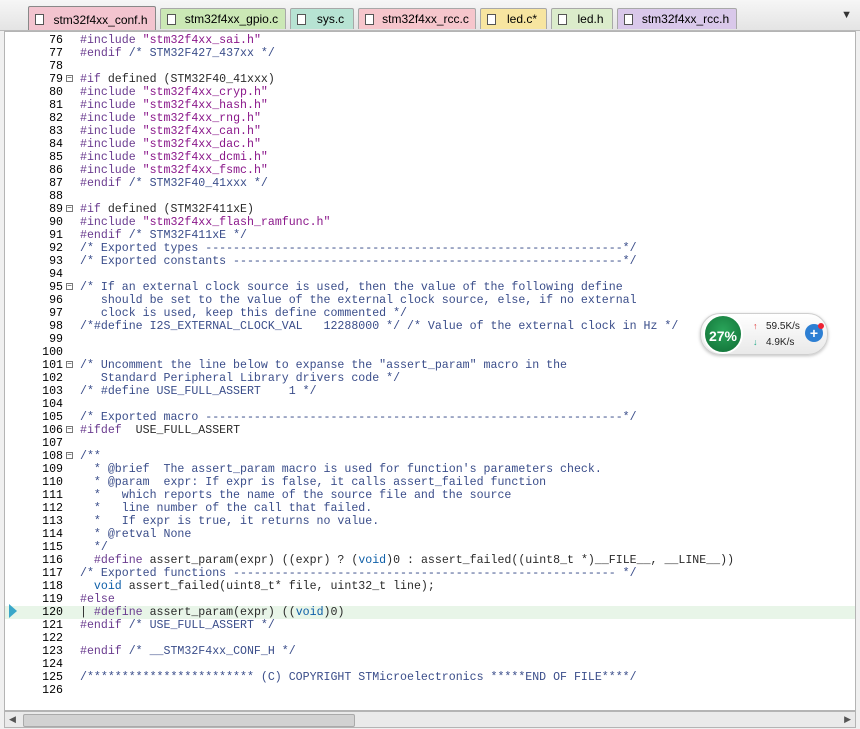 The image size is (860, 729). Describe the element at coordinates (677, 18) in the screenshot. I see `tab-7: stm32f4xx_rcc.h` at that location.